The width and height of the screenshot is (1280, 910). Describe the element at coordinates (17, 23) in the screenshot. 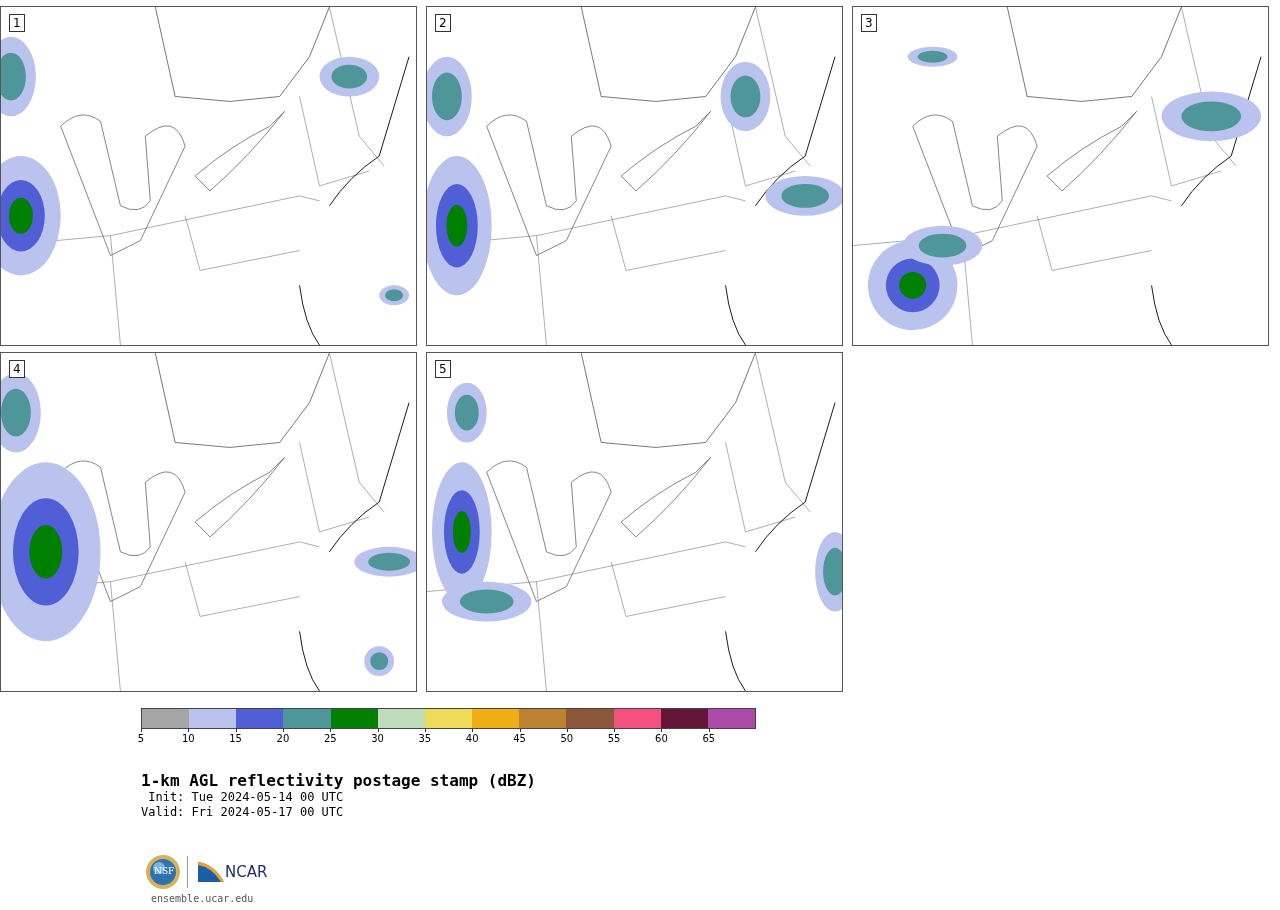

I see `panel-number: 1` at that location.